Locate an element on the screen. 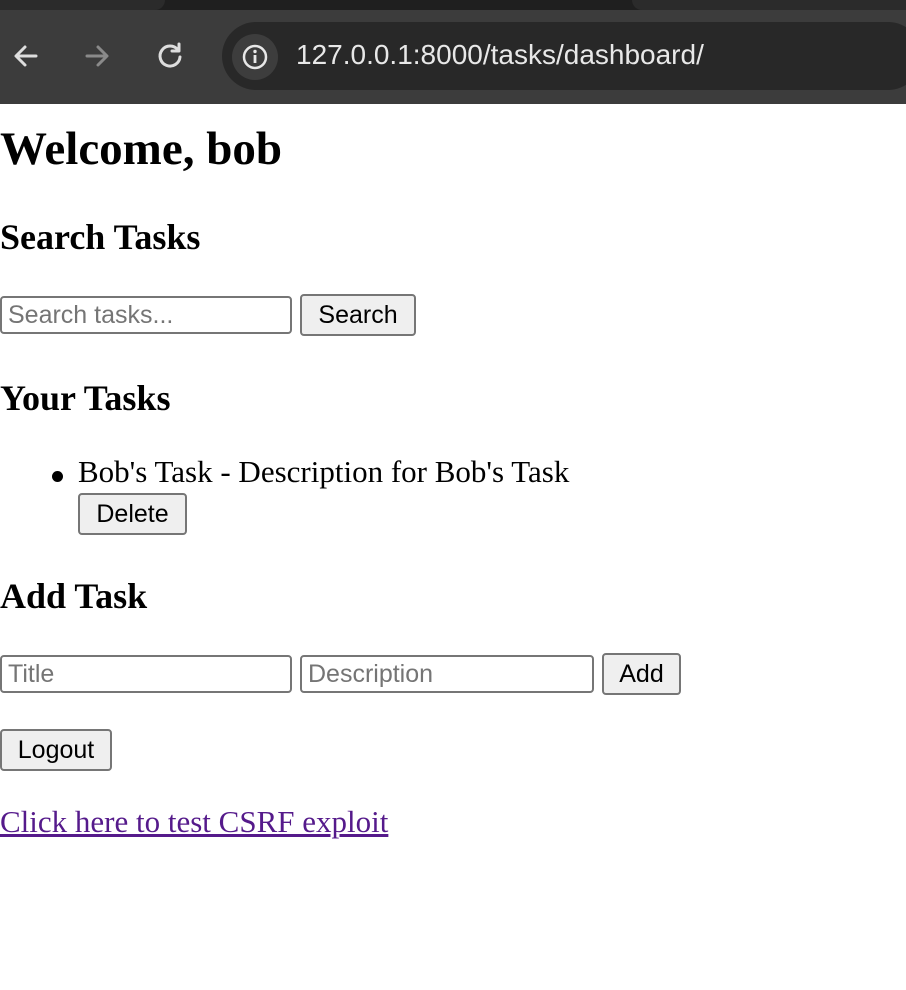 This screenshot has width=906, height=990. search-input is located at coordinates (146, 315).